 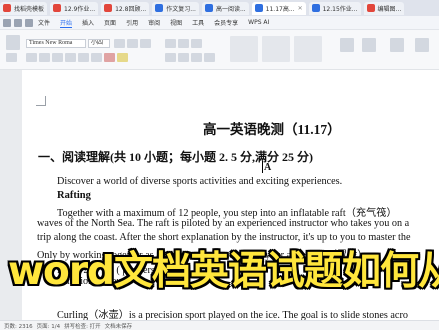 I want to click on font-color-icon, so click(x=109, y=57).